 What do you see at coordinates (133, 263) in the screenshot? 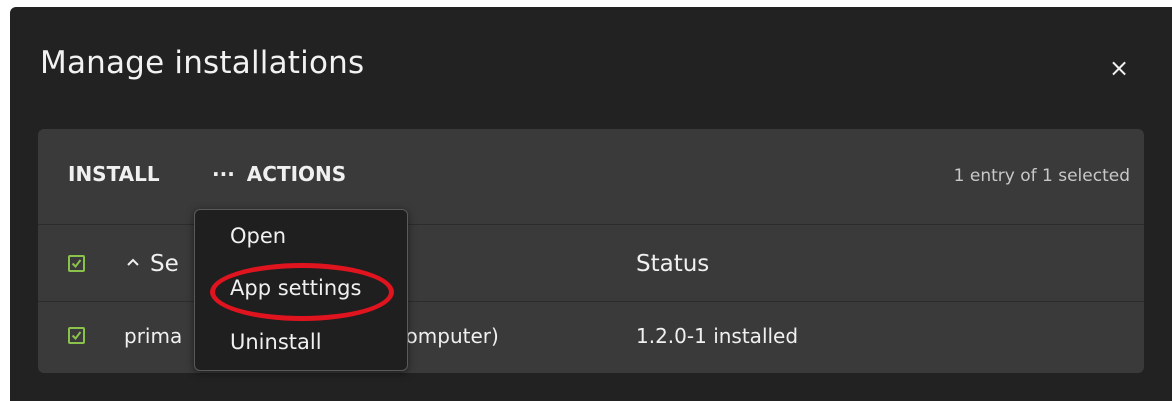
I see `sort-ascending-icon` at bounding box center [133, 263].